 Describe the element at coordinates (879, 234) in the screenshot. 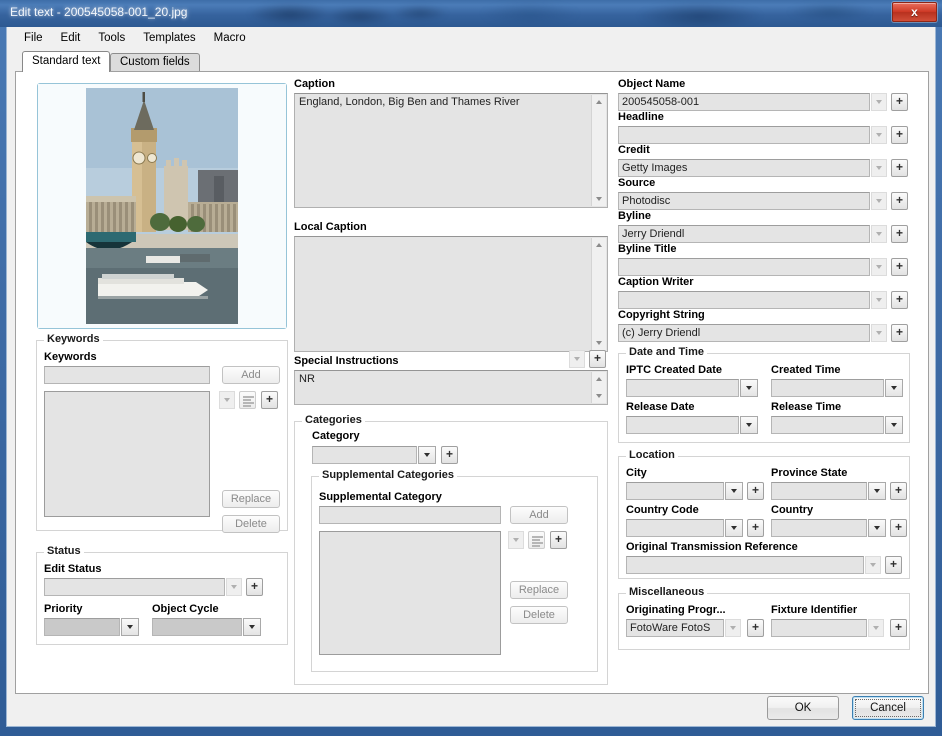

I see `byline-dropdown-icon` at that location.